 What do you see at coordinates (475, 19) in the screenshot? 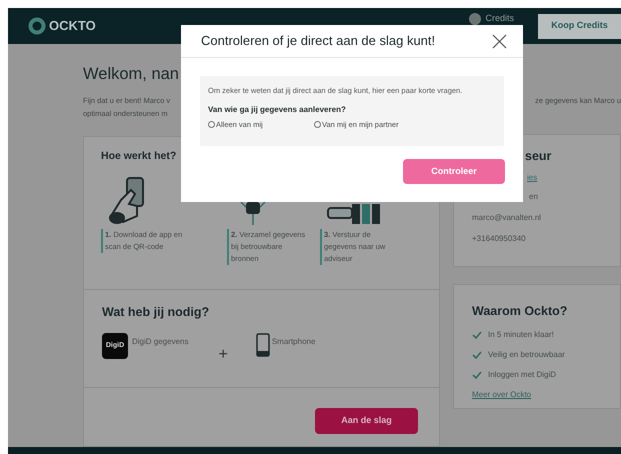
I see `coin-icon` at bounding box center [475, 19].